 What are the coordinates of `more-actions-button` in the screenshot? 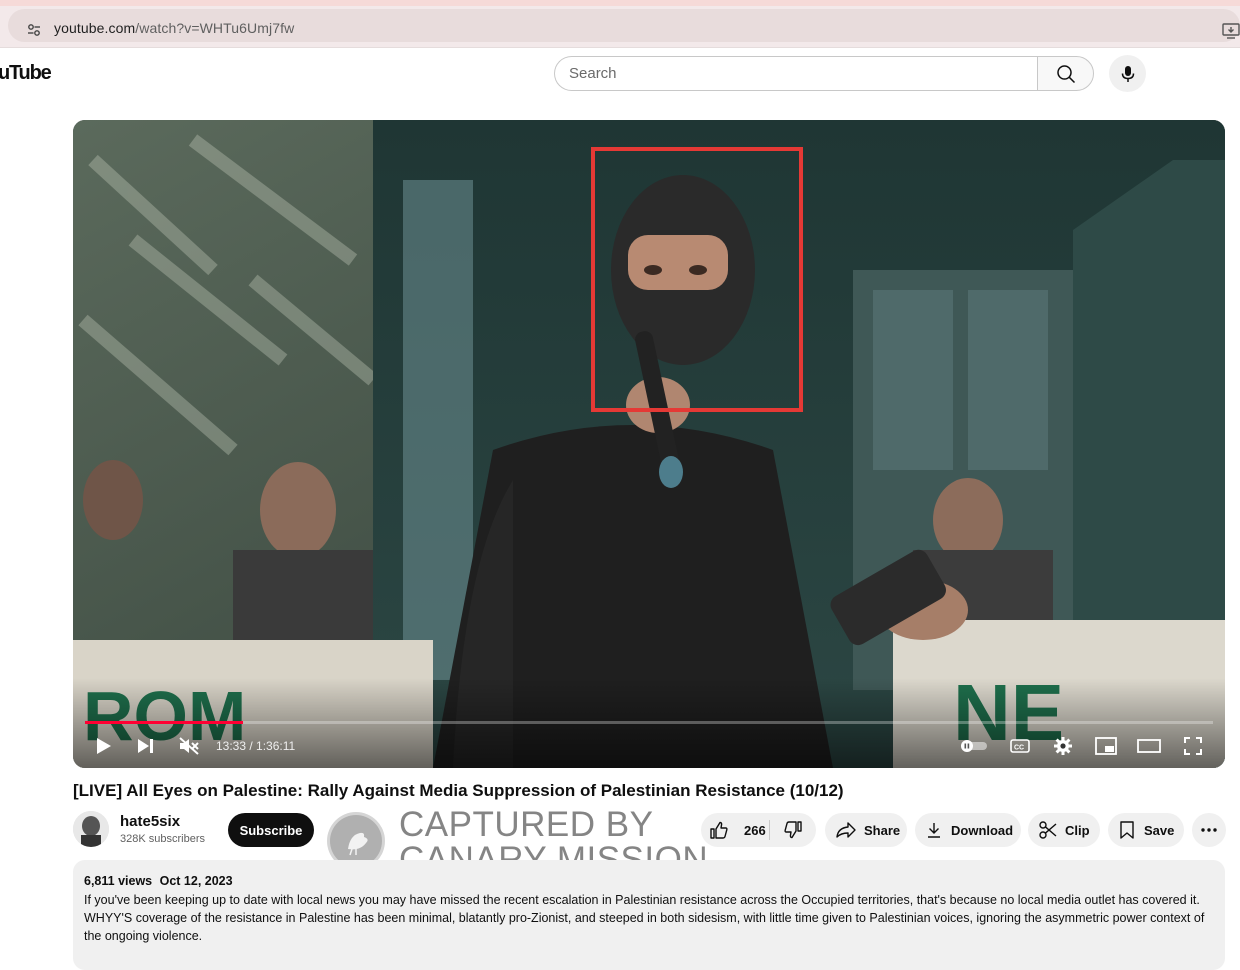 It's located at (1209, 830).